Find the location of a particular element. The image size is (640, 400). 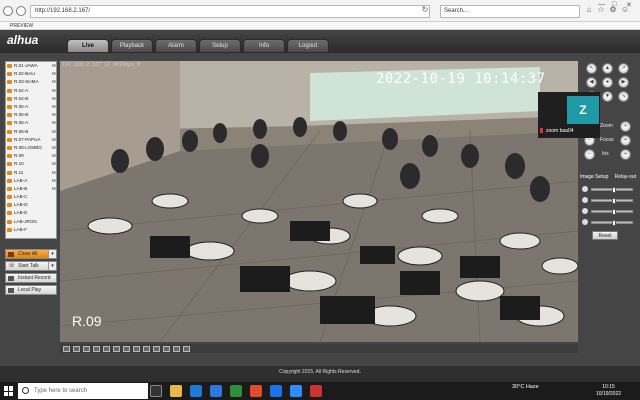

channel-item: R.01-JAWA M is located at coordinates (31, 66).